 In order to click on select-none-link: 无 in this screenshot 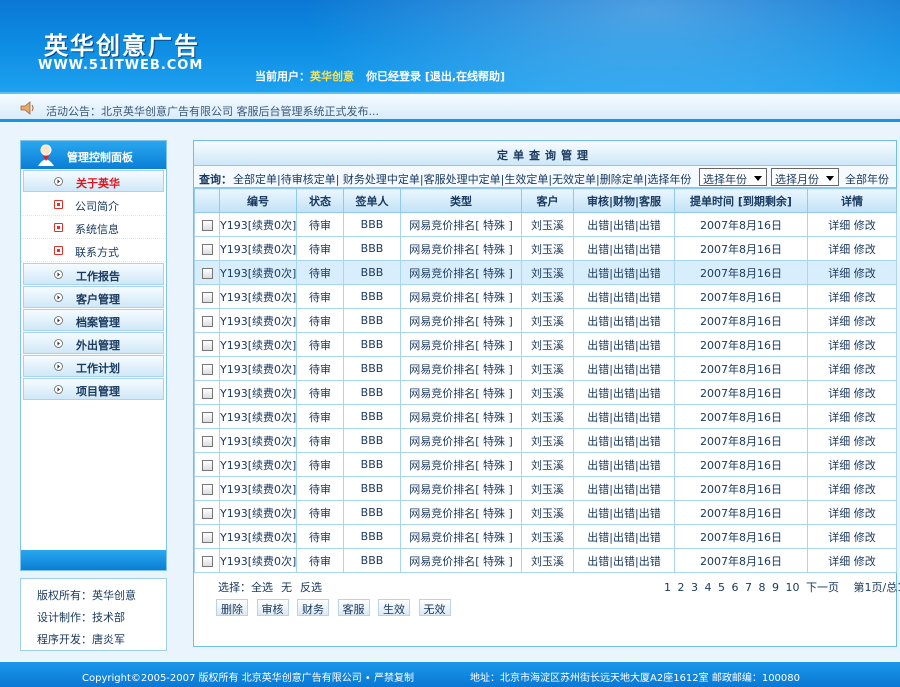, I will do `click(286, 587)`.